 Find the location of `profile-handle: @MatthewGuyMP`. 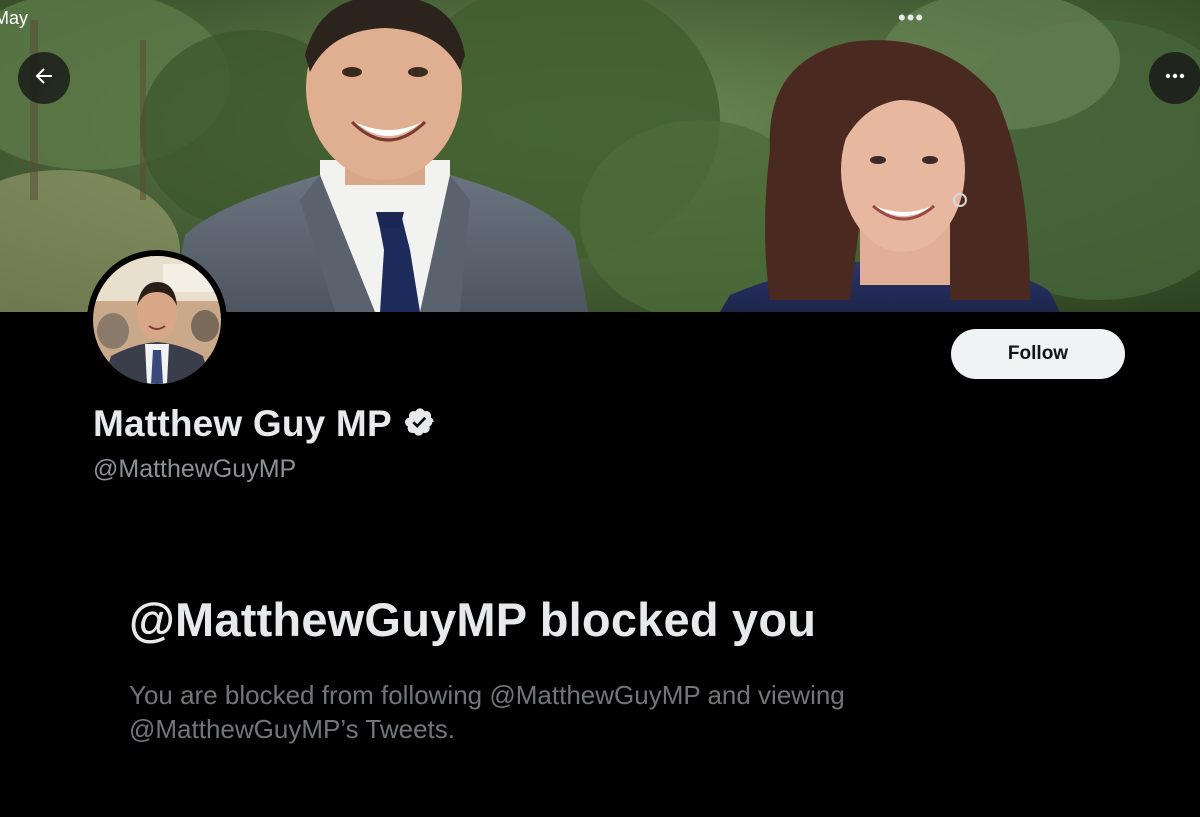

profile-handle: @MatthewGuyMP is located at coordinates (195, 469).